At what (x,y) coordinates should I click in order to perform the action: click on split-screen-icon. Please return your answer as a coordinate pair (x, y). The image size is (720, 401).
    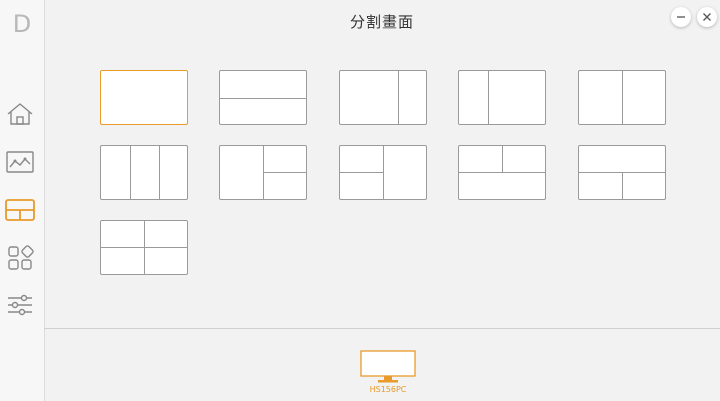
    Looking at the image, I should click on (20, 210).